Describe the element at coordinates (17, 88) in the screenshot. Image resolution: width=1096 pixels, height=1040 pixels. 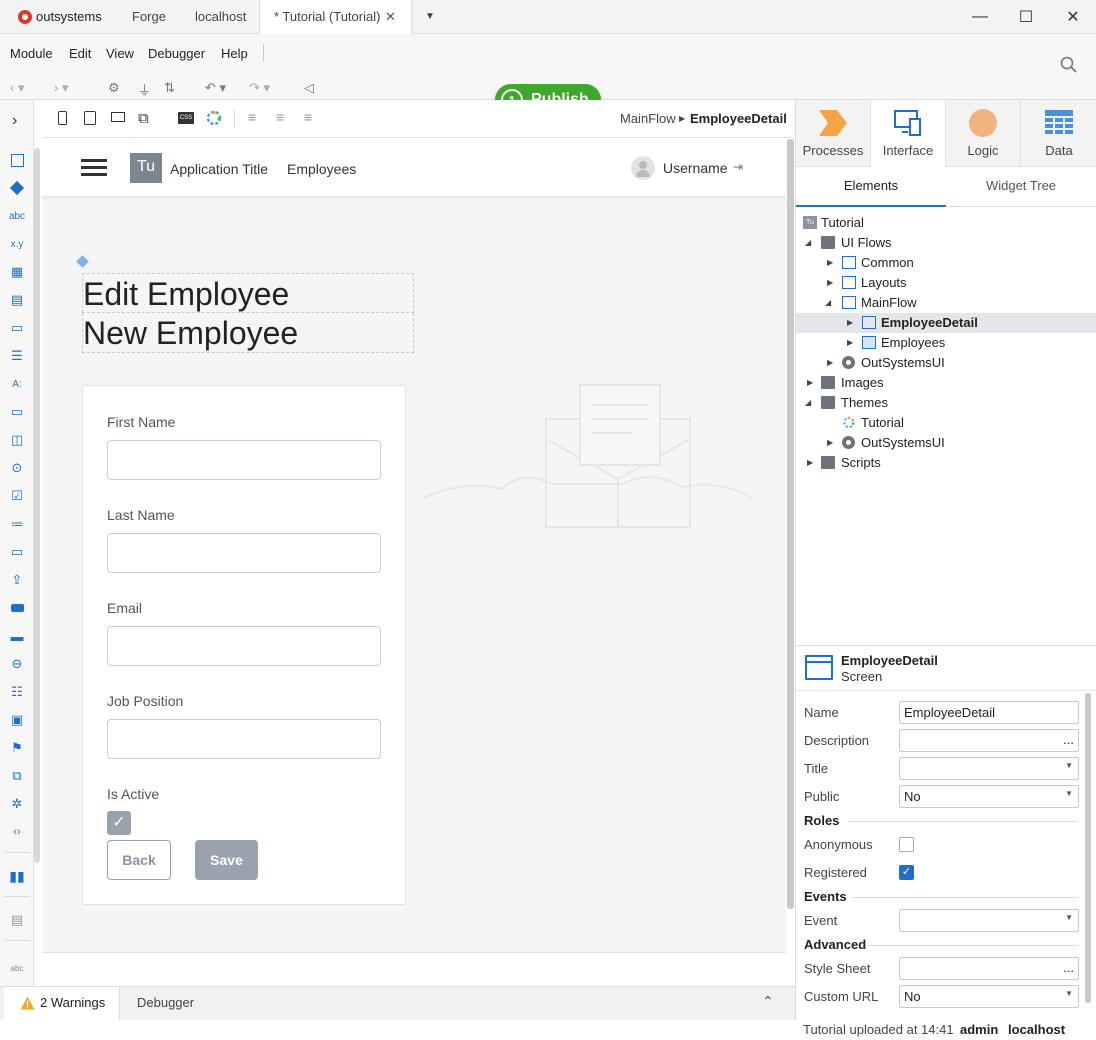
I see `back-nav-icon: ‹ ▾` at that location.